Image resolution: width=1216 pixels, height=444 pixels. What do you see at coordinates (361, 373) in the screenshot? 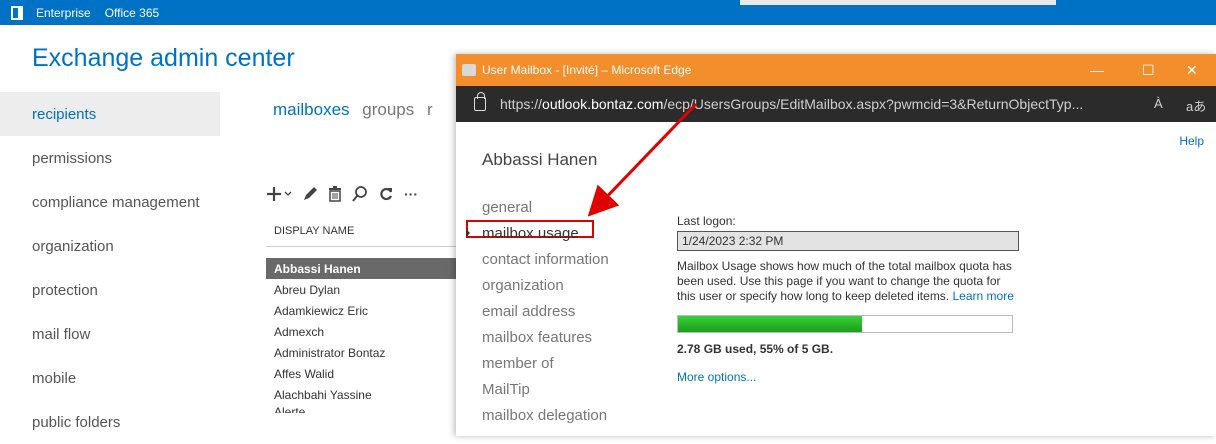
I see `table-row: Affes Walid` at bounding box center [361, 373].